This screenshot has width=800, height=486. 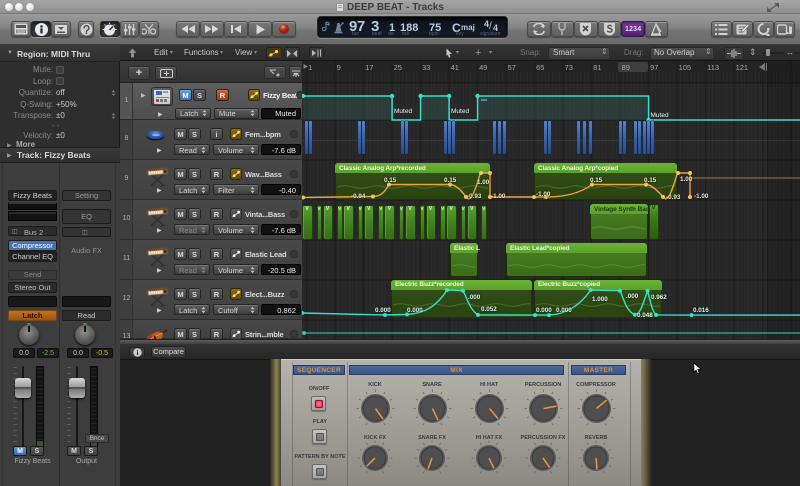 I want to click on svg-text: i, so click(x=137, y=353).